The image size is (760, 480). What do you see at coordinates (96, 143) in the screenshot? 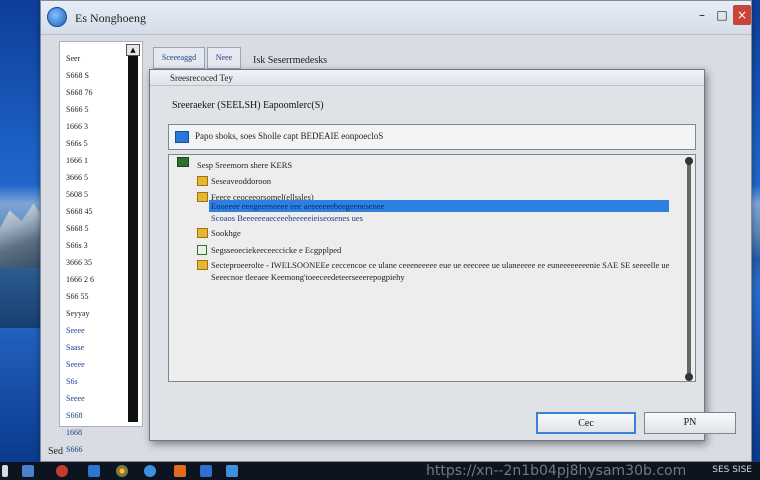
I see `nav-item: S66s 5` at bounding box center [96, 143].